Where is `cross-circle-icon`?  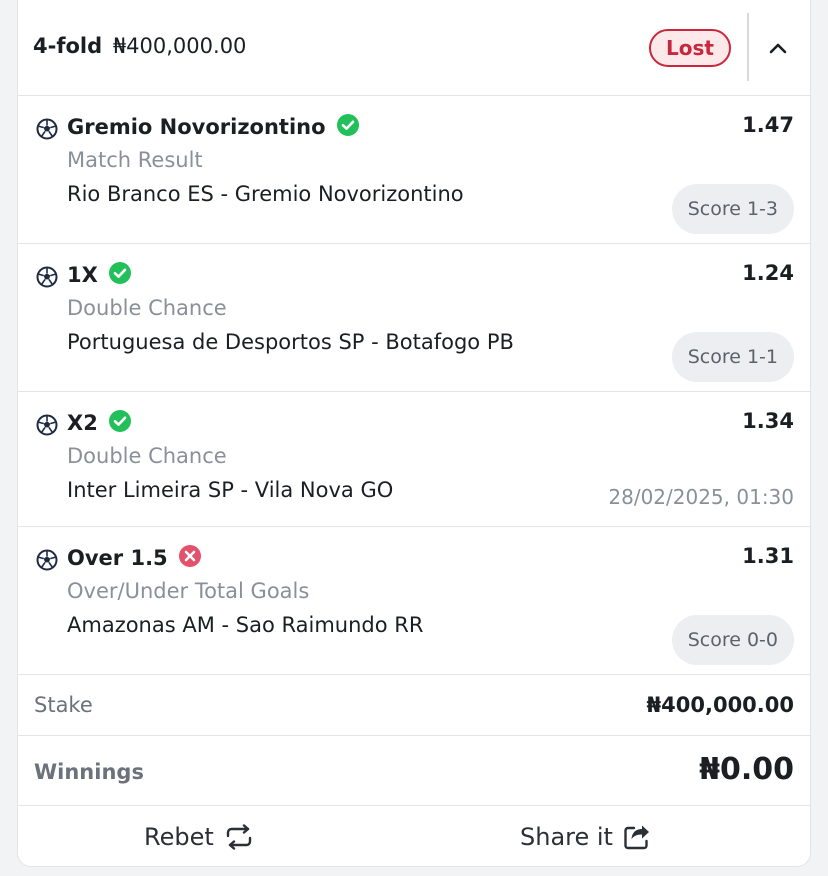 cross-circle-icon is located at coordinates (189, 556).